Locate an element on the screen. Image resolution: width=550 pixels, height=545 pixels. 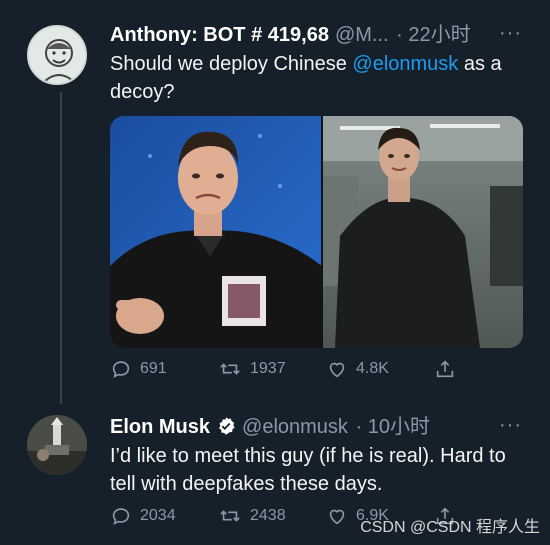
reply-count: 691 is located at coordinates (153, 368).